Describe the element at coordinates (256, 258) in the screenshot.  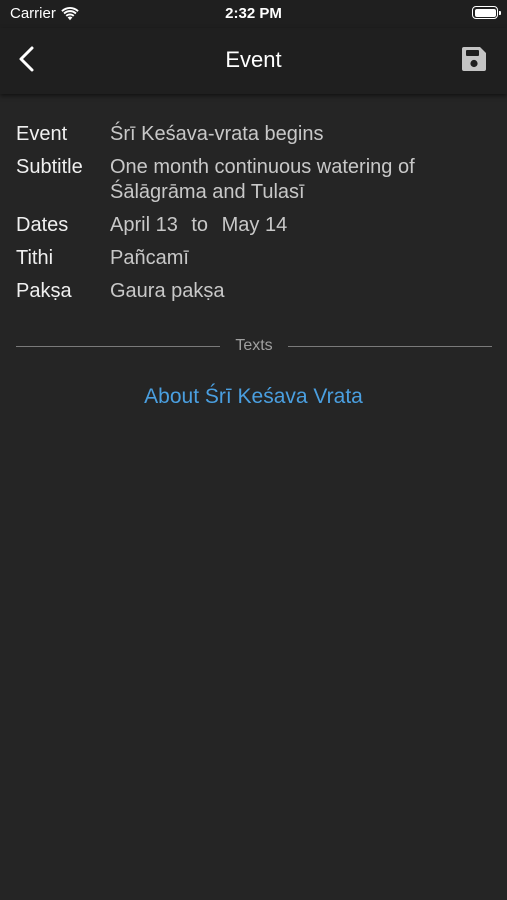
I see `tithi-row: Tithi Pañcamī` at that location.